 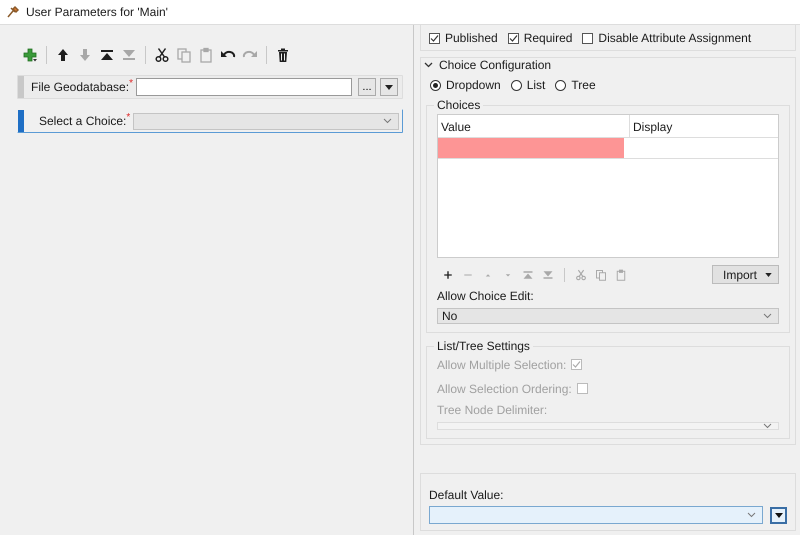 I want to click on radio-label: List, so click(x=536, y=85).